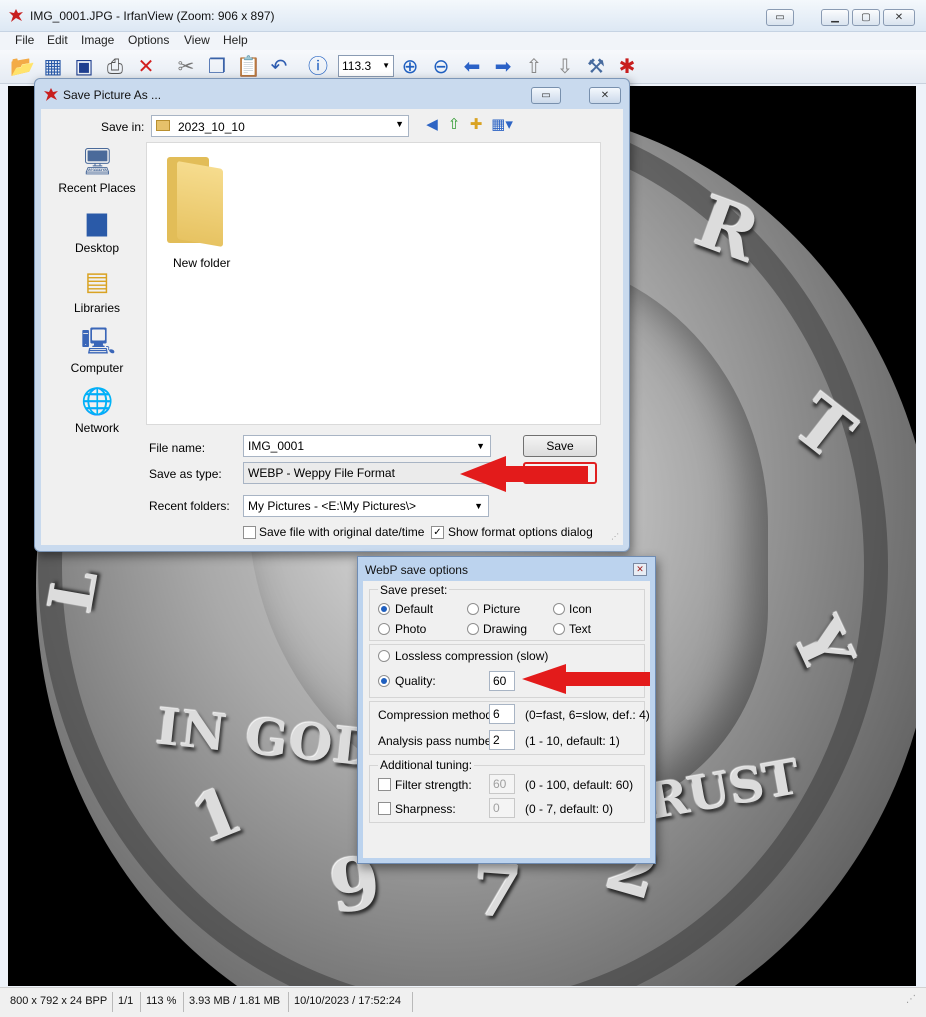  What do you see at coordinates (217, 67) in the screenshot?
I see `copy-icon: ❐` at bounding box center [217, 67].